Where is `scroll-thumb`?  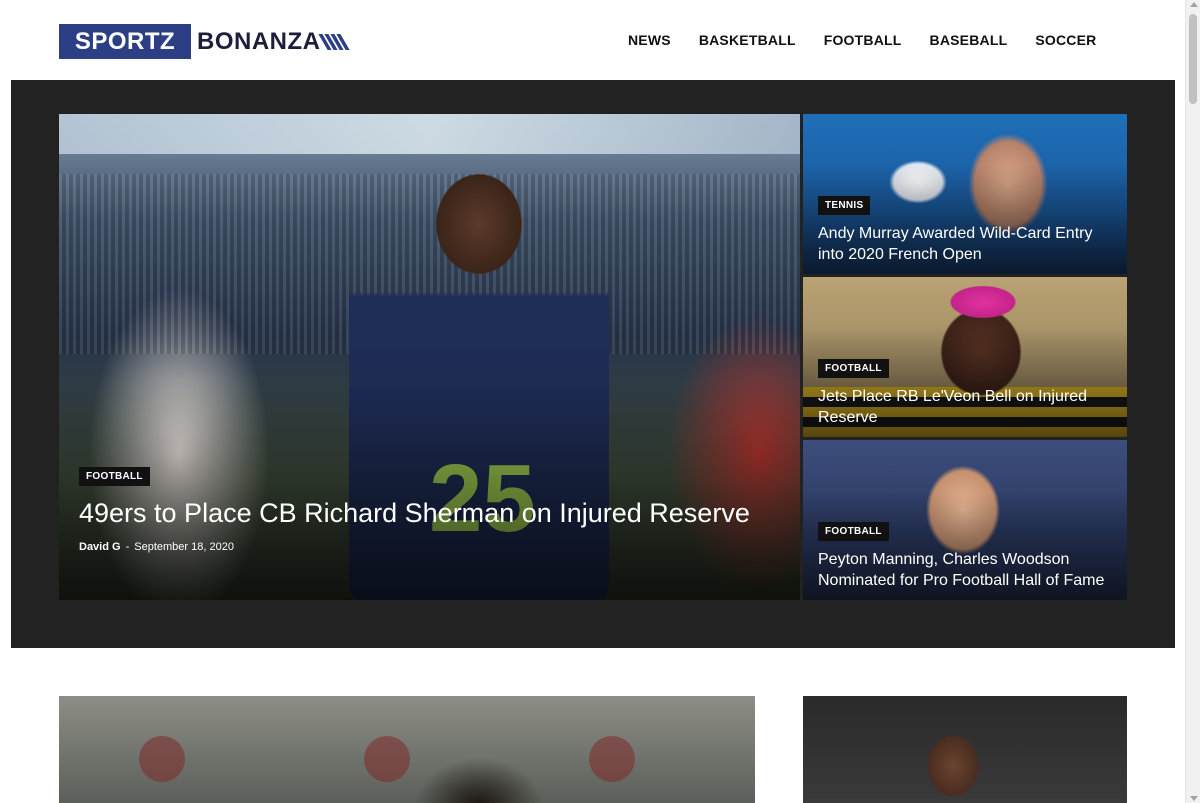 scroll-thumb is located at coordinates (1193, 59).